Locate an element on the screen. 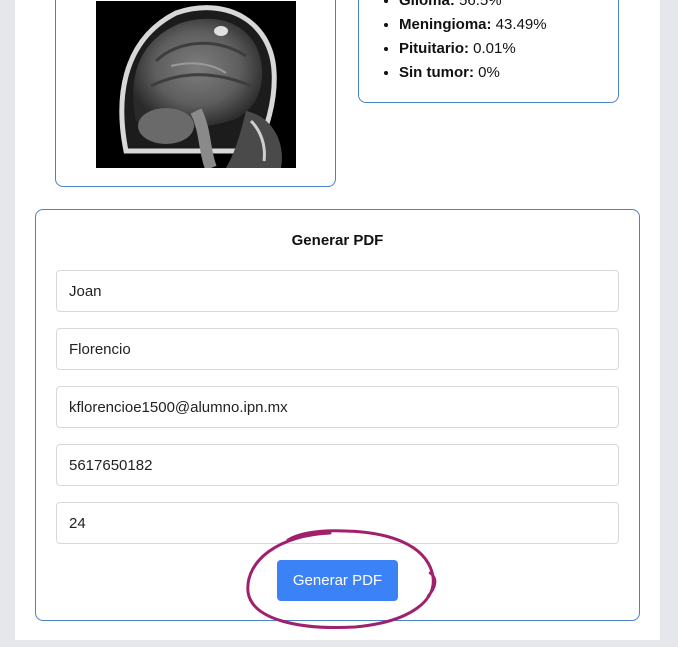 Image resolution: width=678 pixels, height=647 pixels. first-name-input is located at coordinates (337, 291).